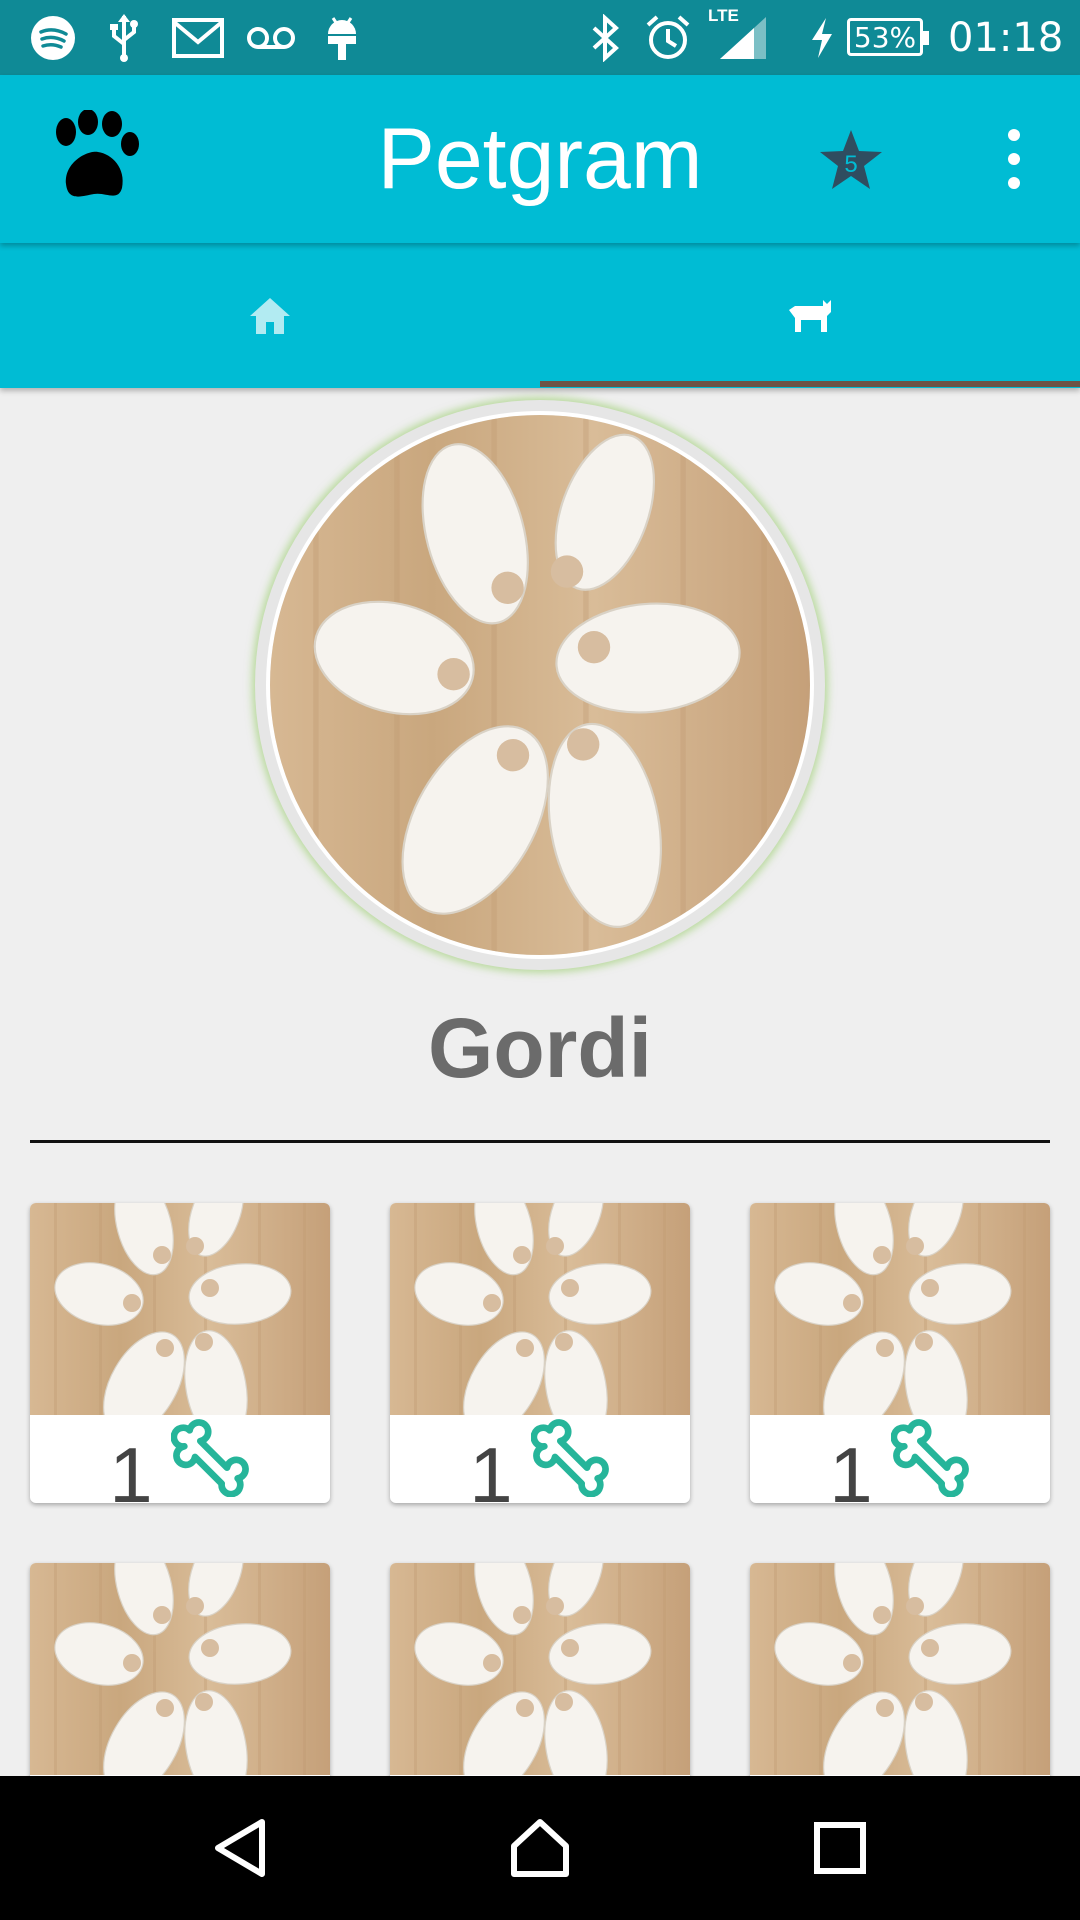 The image size is (1080, 1920). I want to click on battery-indicator: 53%, so click(888, 37).